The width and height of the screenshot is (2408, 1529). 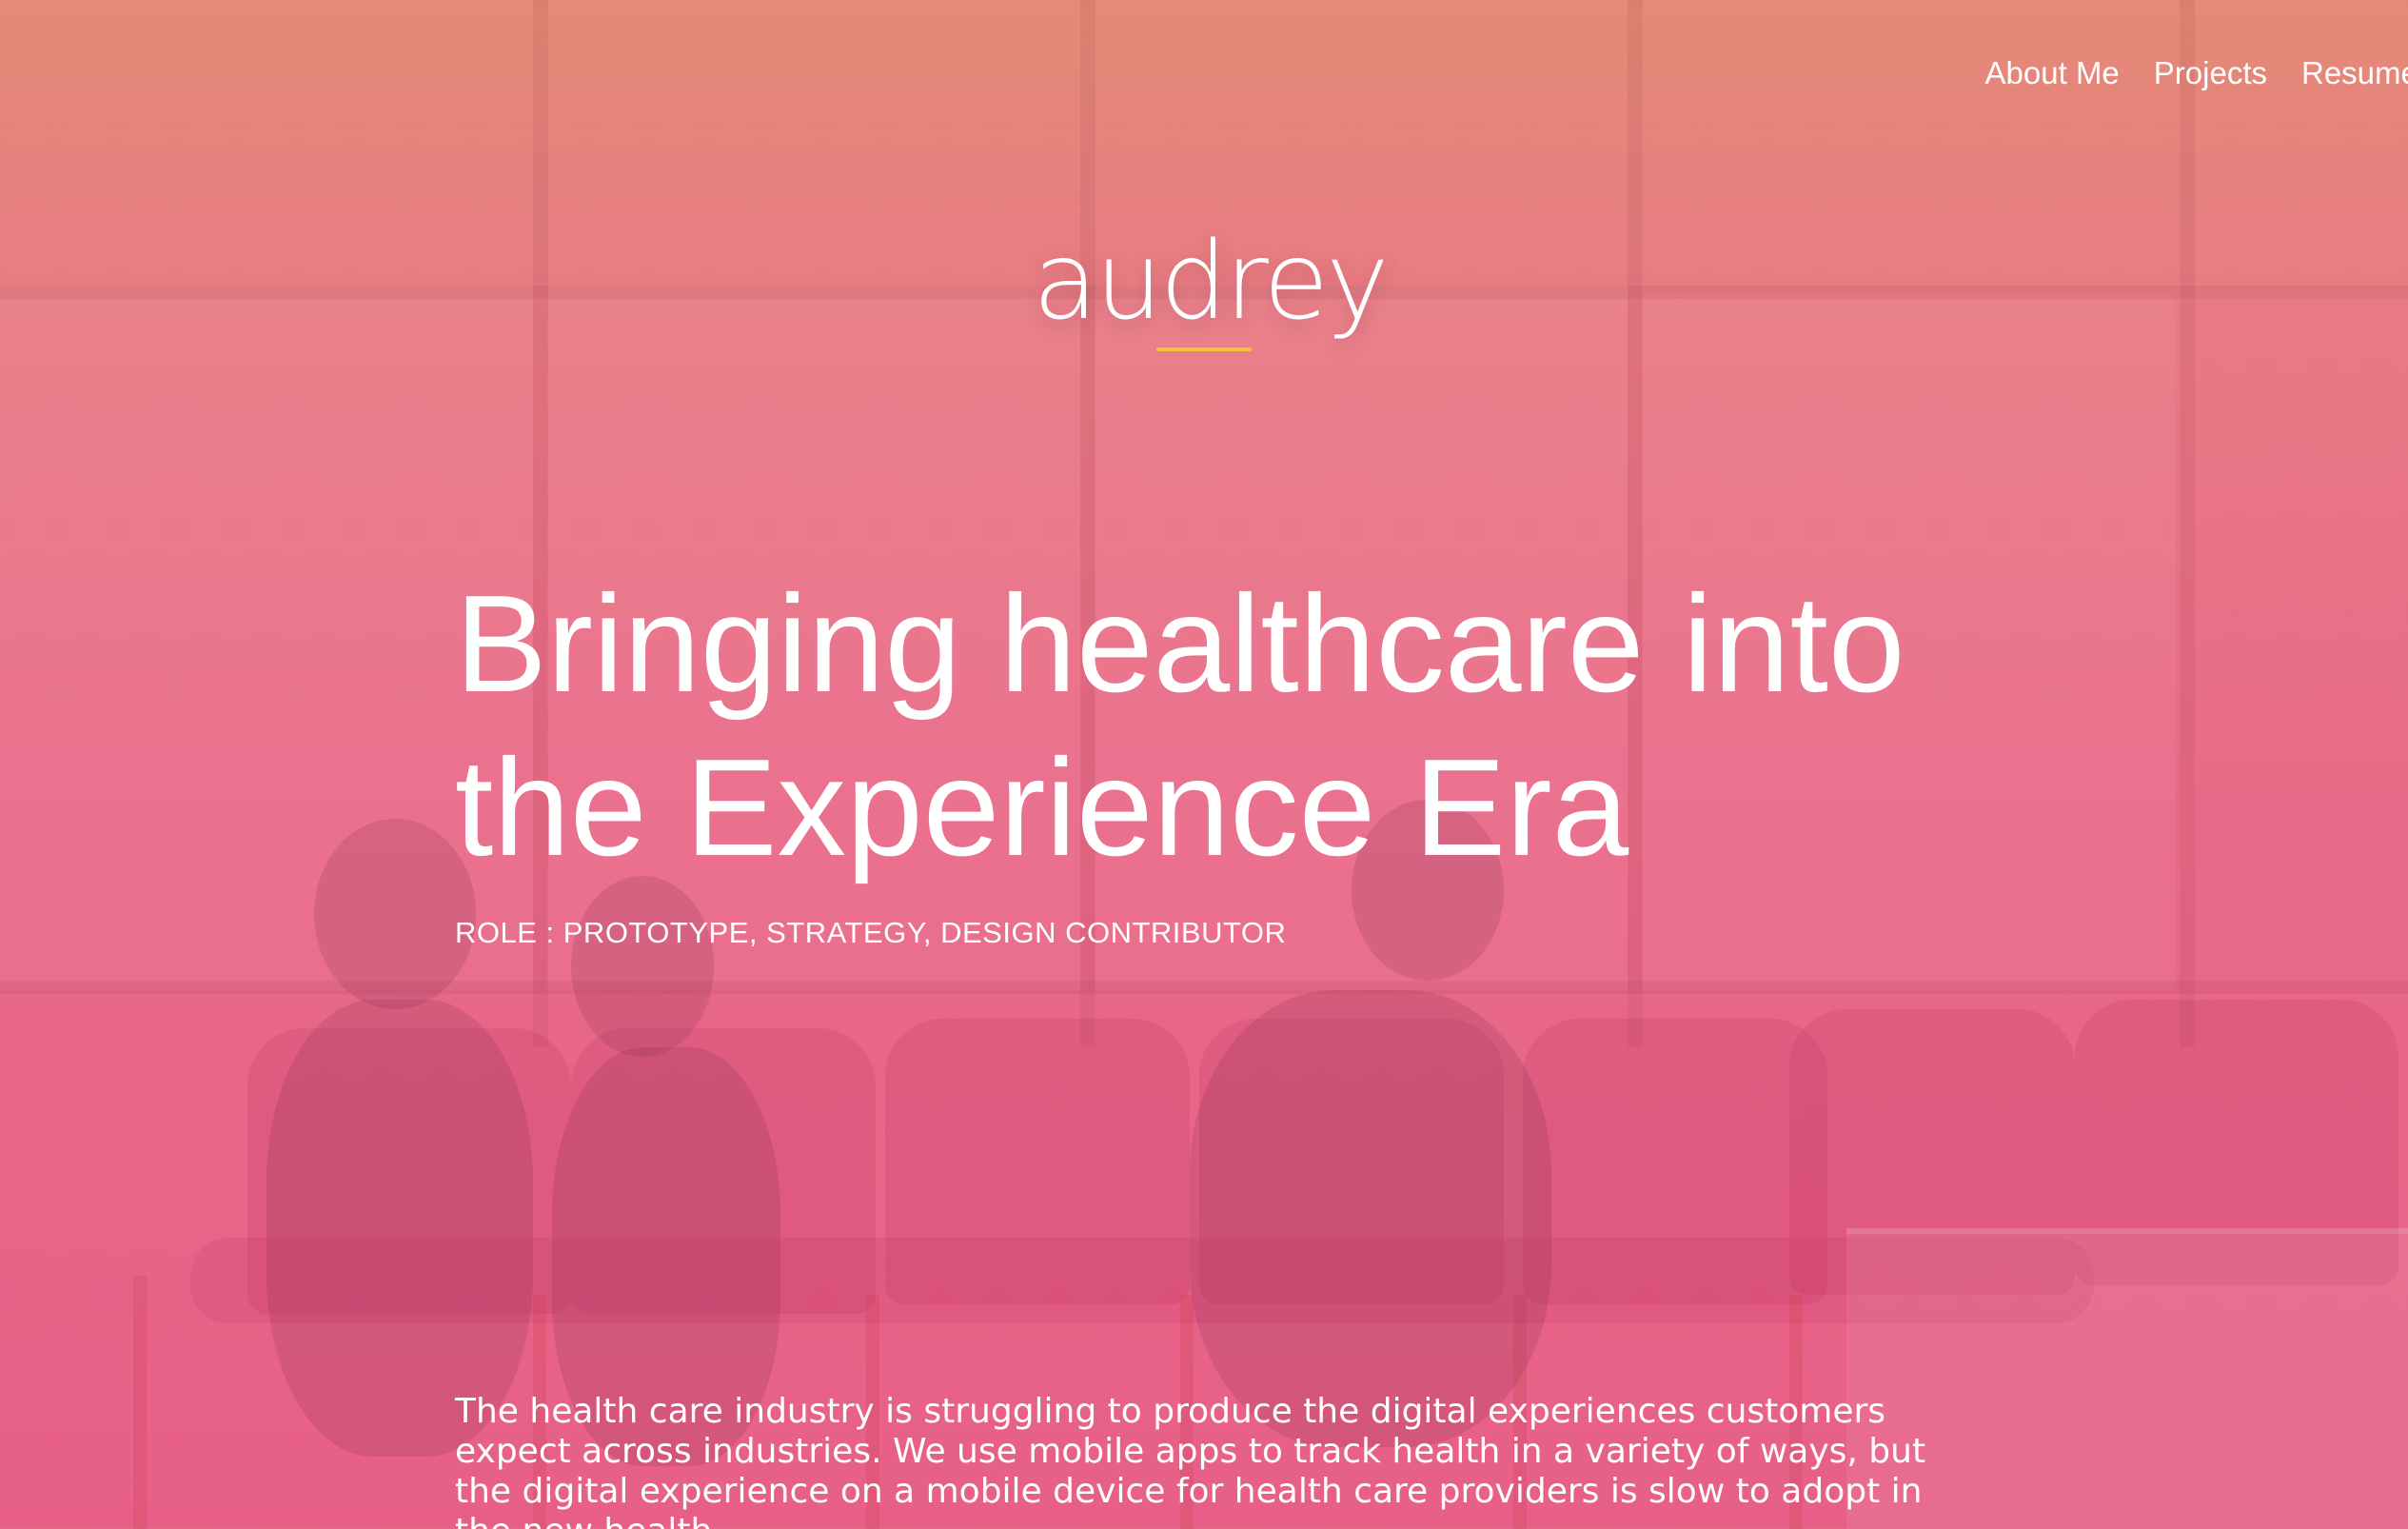 I want to click on nav-link-resume: Resume, so click(x=2354, y=72).